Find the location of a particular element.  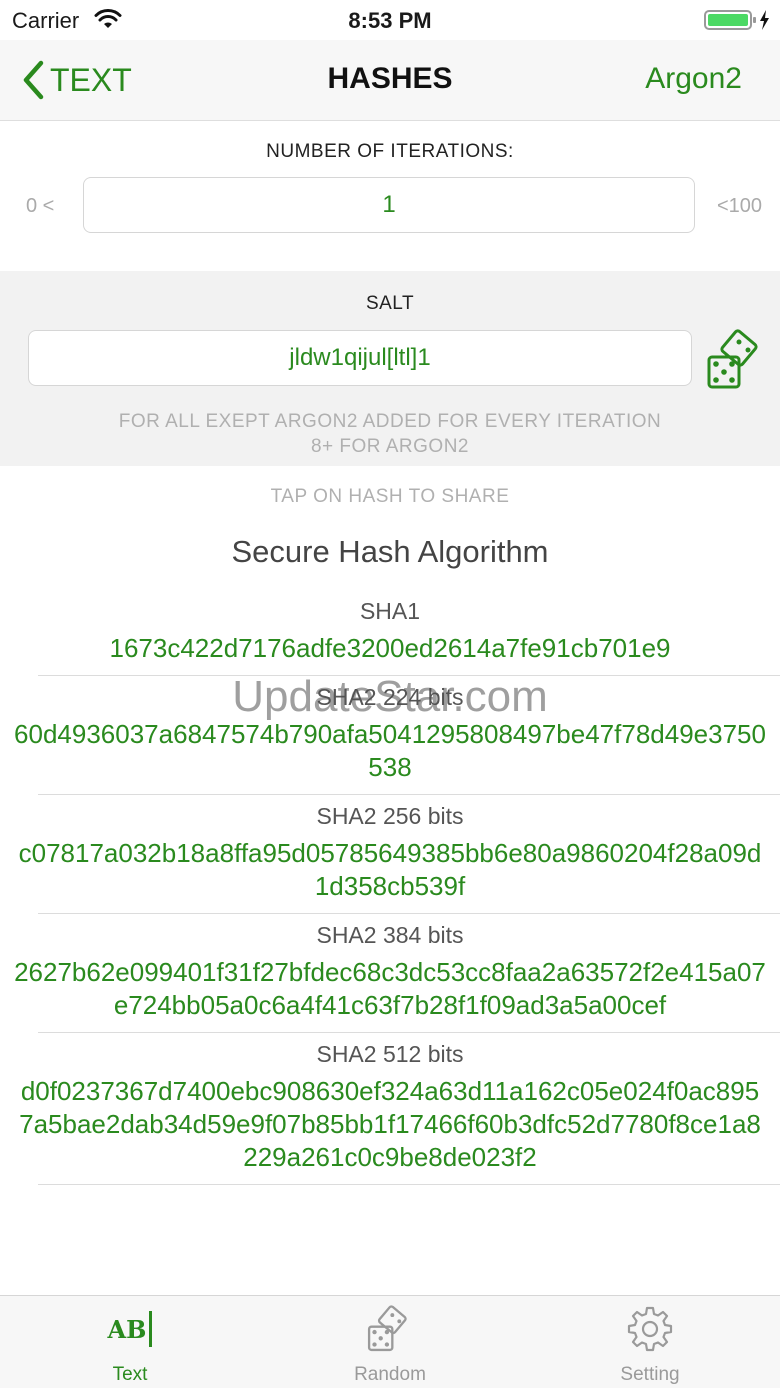

tab-bar: AB Text Random Setting is located at coordinates (390, 1341).